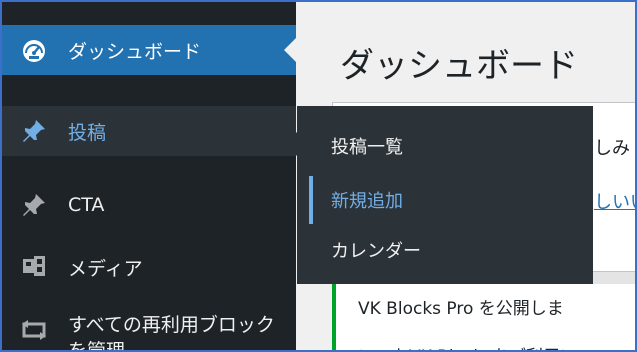  I want to click on current-page-arrow, so click(290, 50).